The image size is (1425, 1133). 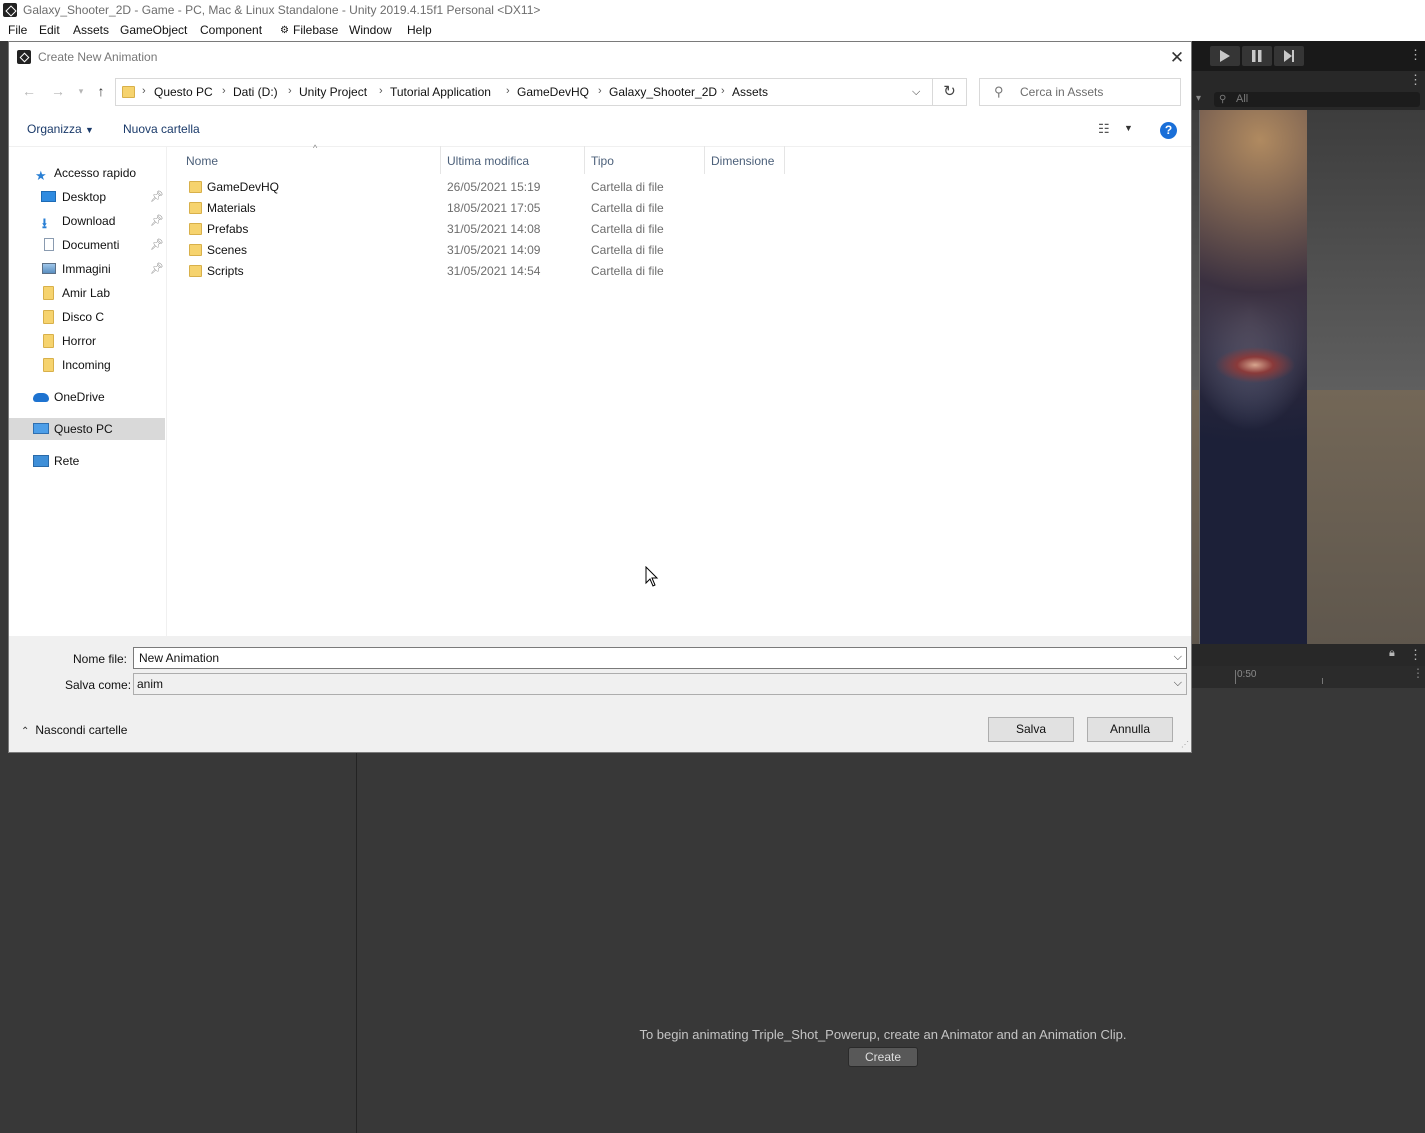 I want to click on nav-label: Questo PC, so click(x=83, y=429).